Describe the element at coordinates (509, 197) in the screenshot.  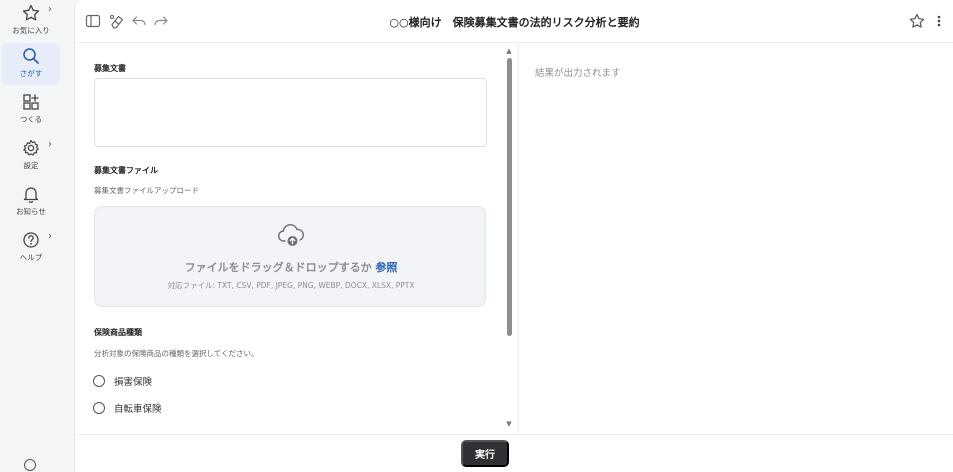
I see `scrollbar-thumb` at that location.